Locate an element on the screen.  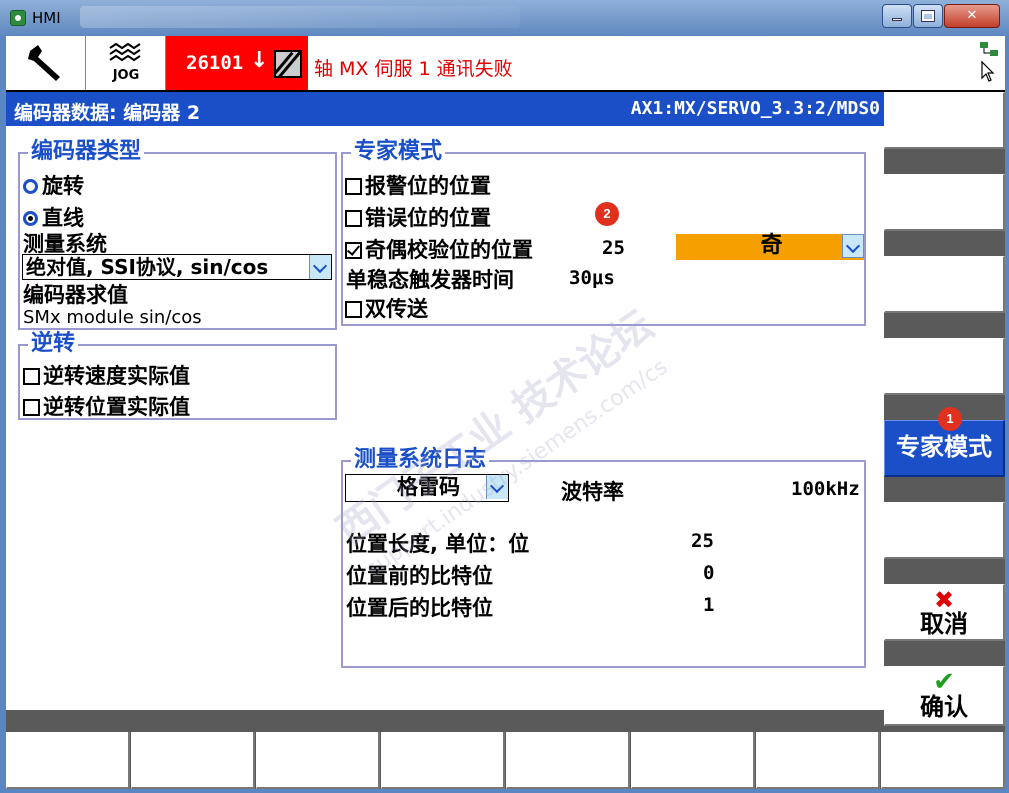
status-bar: JOG 26101 ↓ 轴 MX 伺服 1 通讯失败 is located at coordinates (505, 64).